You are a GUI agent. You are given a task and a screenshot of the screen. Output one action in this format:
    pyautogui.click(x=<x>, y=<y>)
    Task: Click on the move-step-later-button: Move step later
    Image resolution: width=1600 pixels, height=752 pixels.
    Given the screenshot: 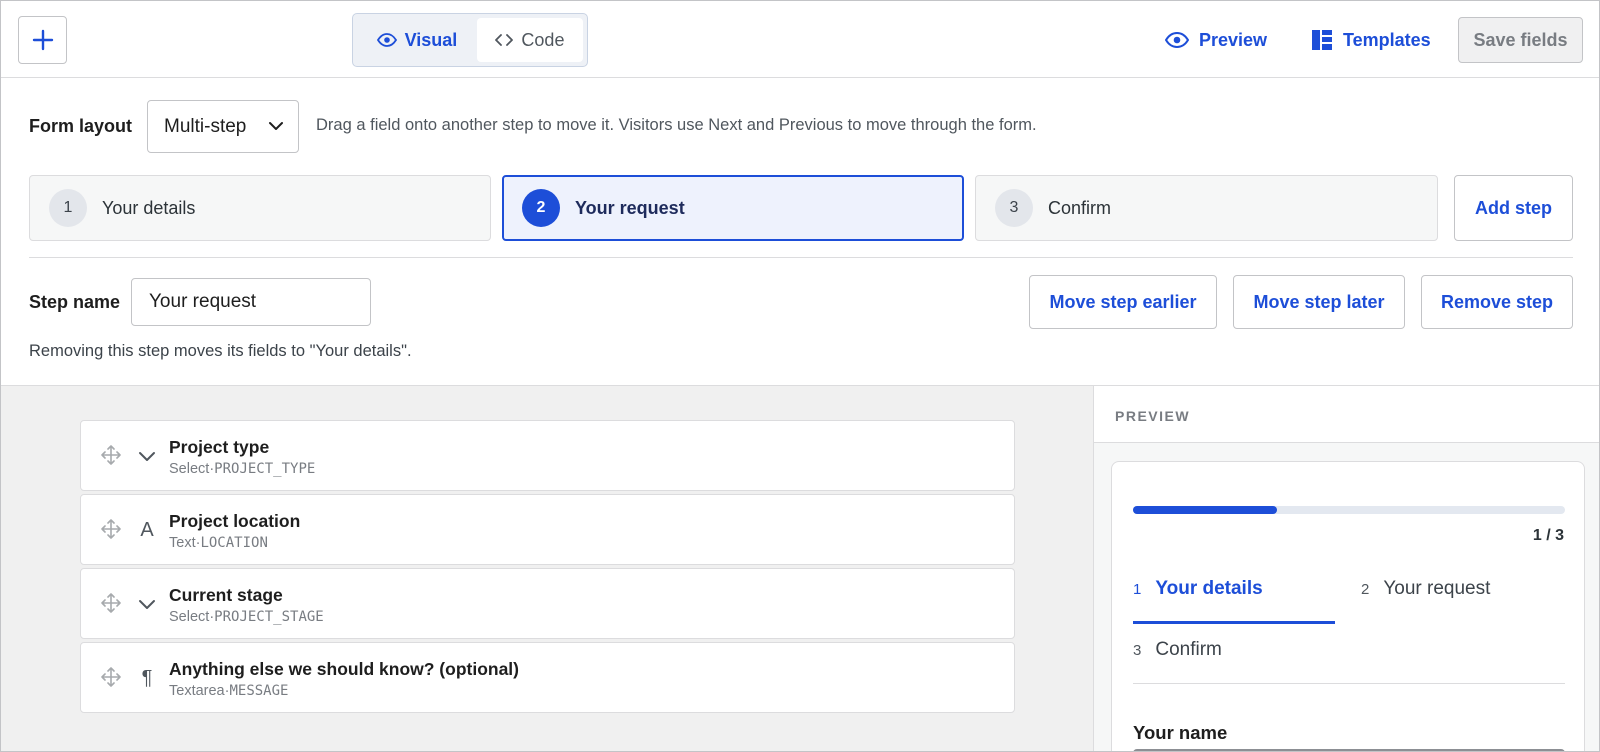 What is the action you would take?
    pyautogui.click(x=1319, y=302)
    